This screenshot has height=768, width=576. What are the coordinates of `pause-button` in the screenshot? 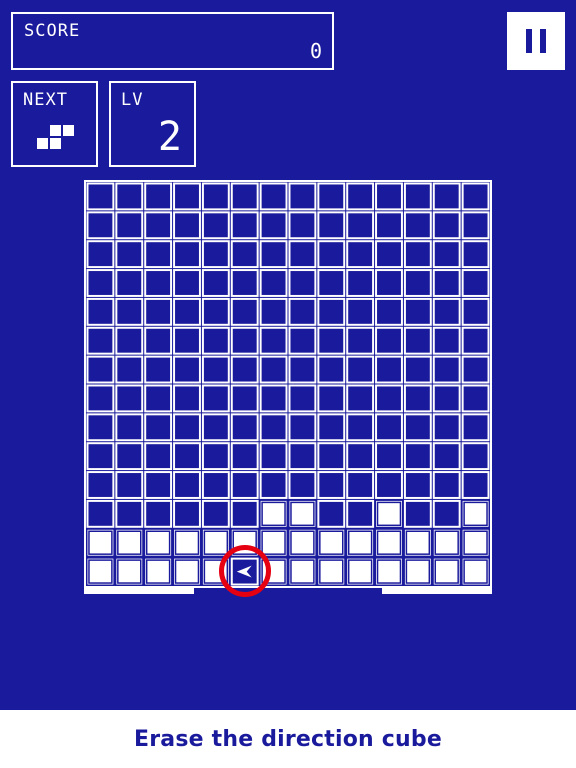 It's located at (536, 41).